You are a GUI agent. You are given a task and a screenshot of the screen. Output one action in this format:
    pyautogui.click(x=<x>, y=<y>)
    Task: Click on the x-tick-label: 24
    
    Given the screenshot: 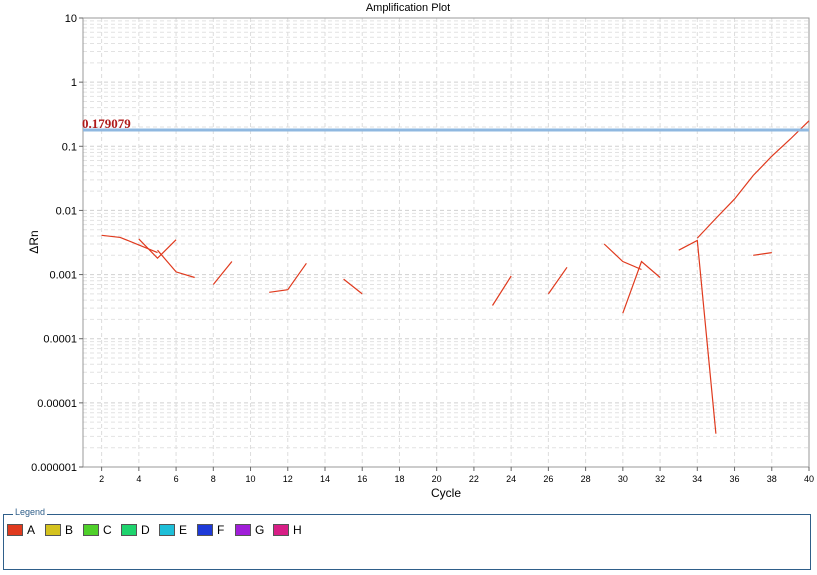 What is the action you would take?
    pyautogui.click(x=511, y=479)
    